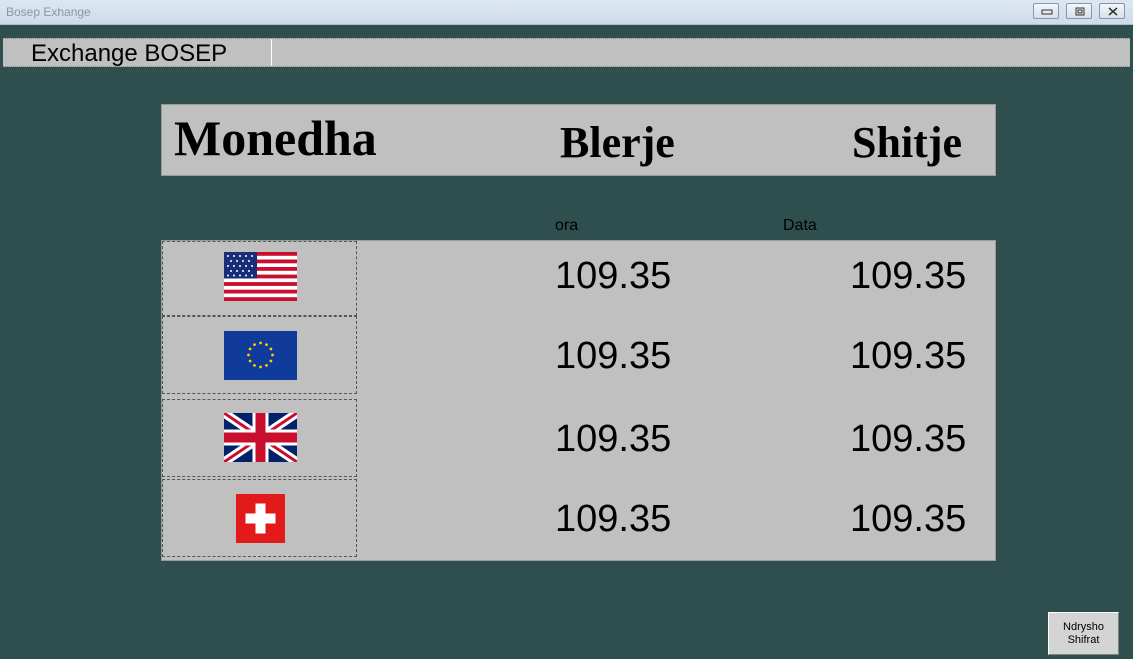 The width and height of the screenshot is (1133, 659). What do you see at coordinates (613, 519) in the screenshot?
I see `chf-buy-value: 109.35` at bounding box center [613, 519].